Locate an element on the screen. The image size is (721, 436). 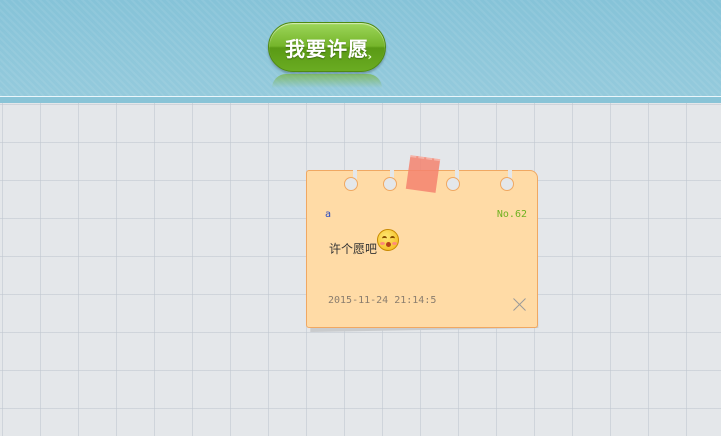
header-band is located at coordinates (360, 100).